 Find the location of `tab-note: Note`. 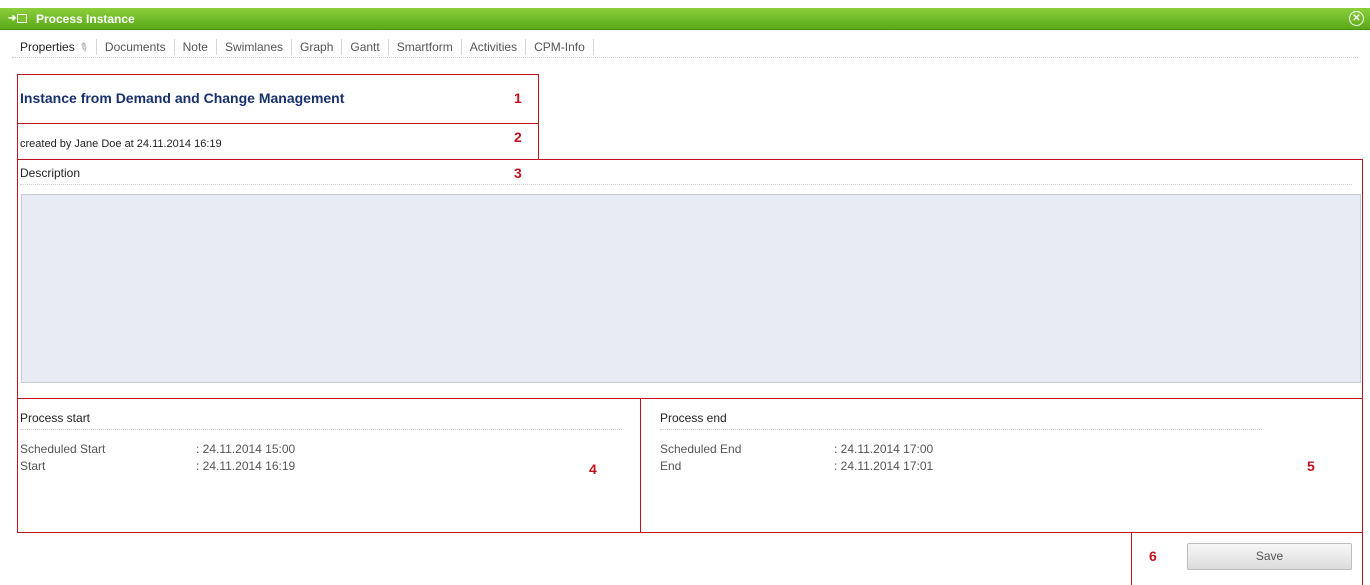

tab-note: Note is located at coordinates (196, 46).